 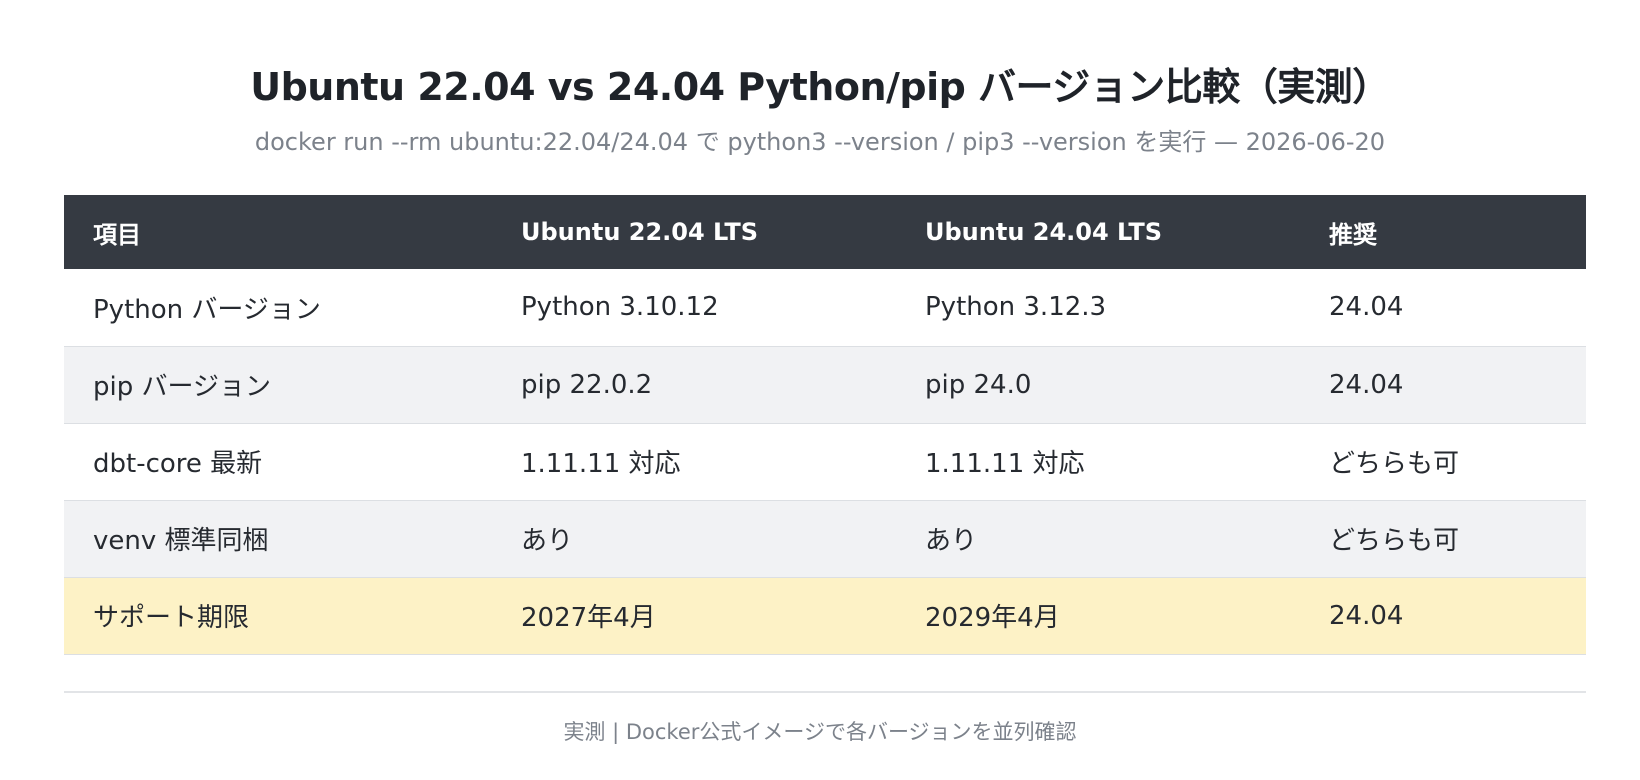 What do you see at coordinates (825, 692) in the screenshot?
I see `footer-divider` at bounding box center [825, 692].